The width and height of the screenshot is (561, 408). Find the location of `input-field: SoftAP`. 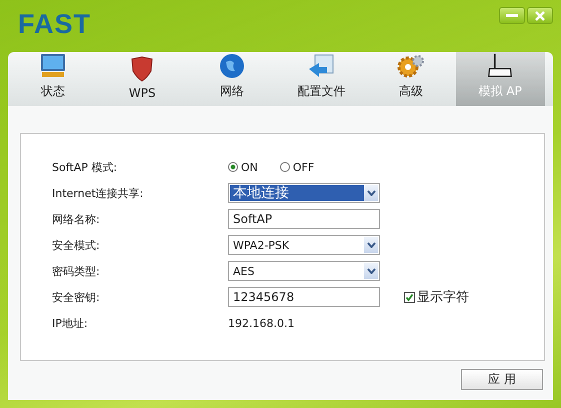

input-field: SoftAP is located at coordinates (304, 219).